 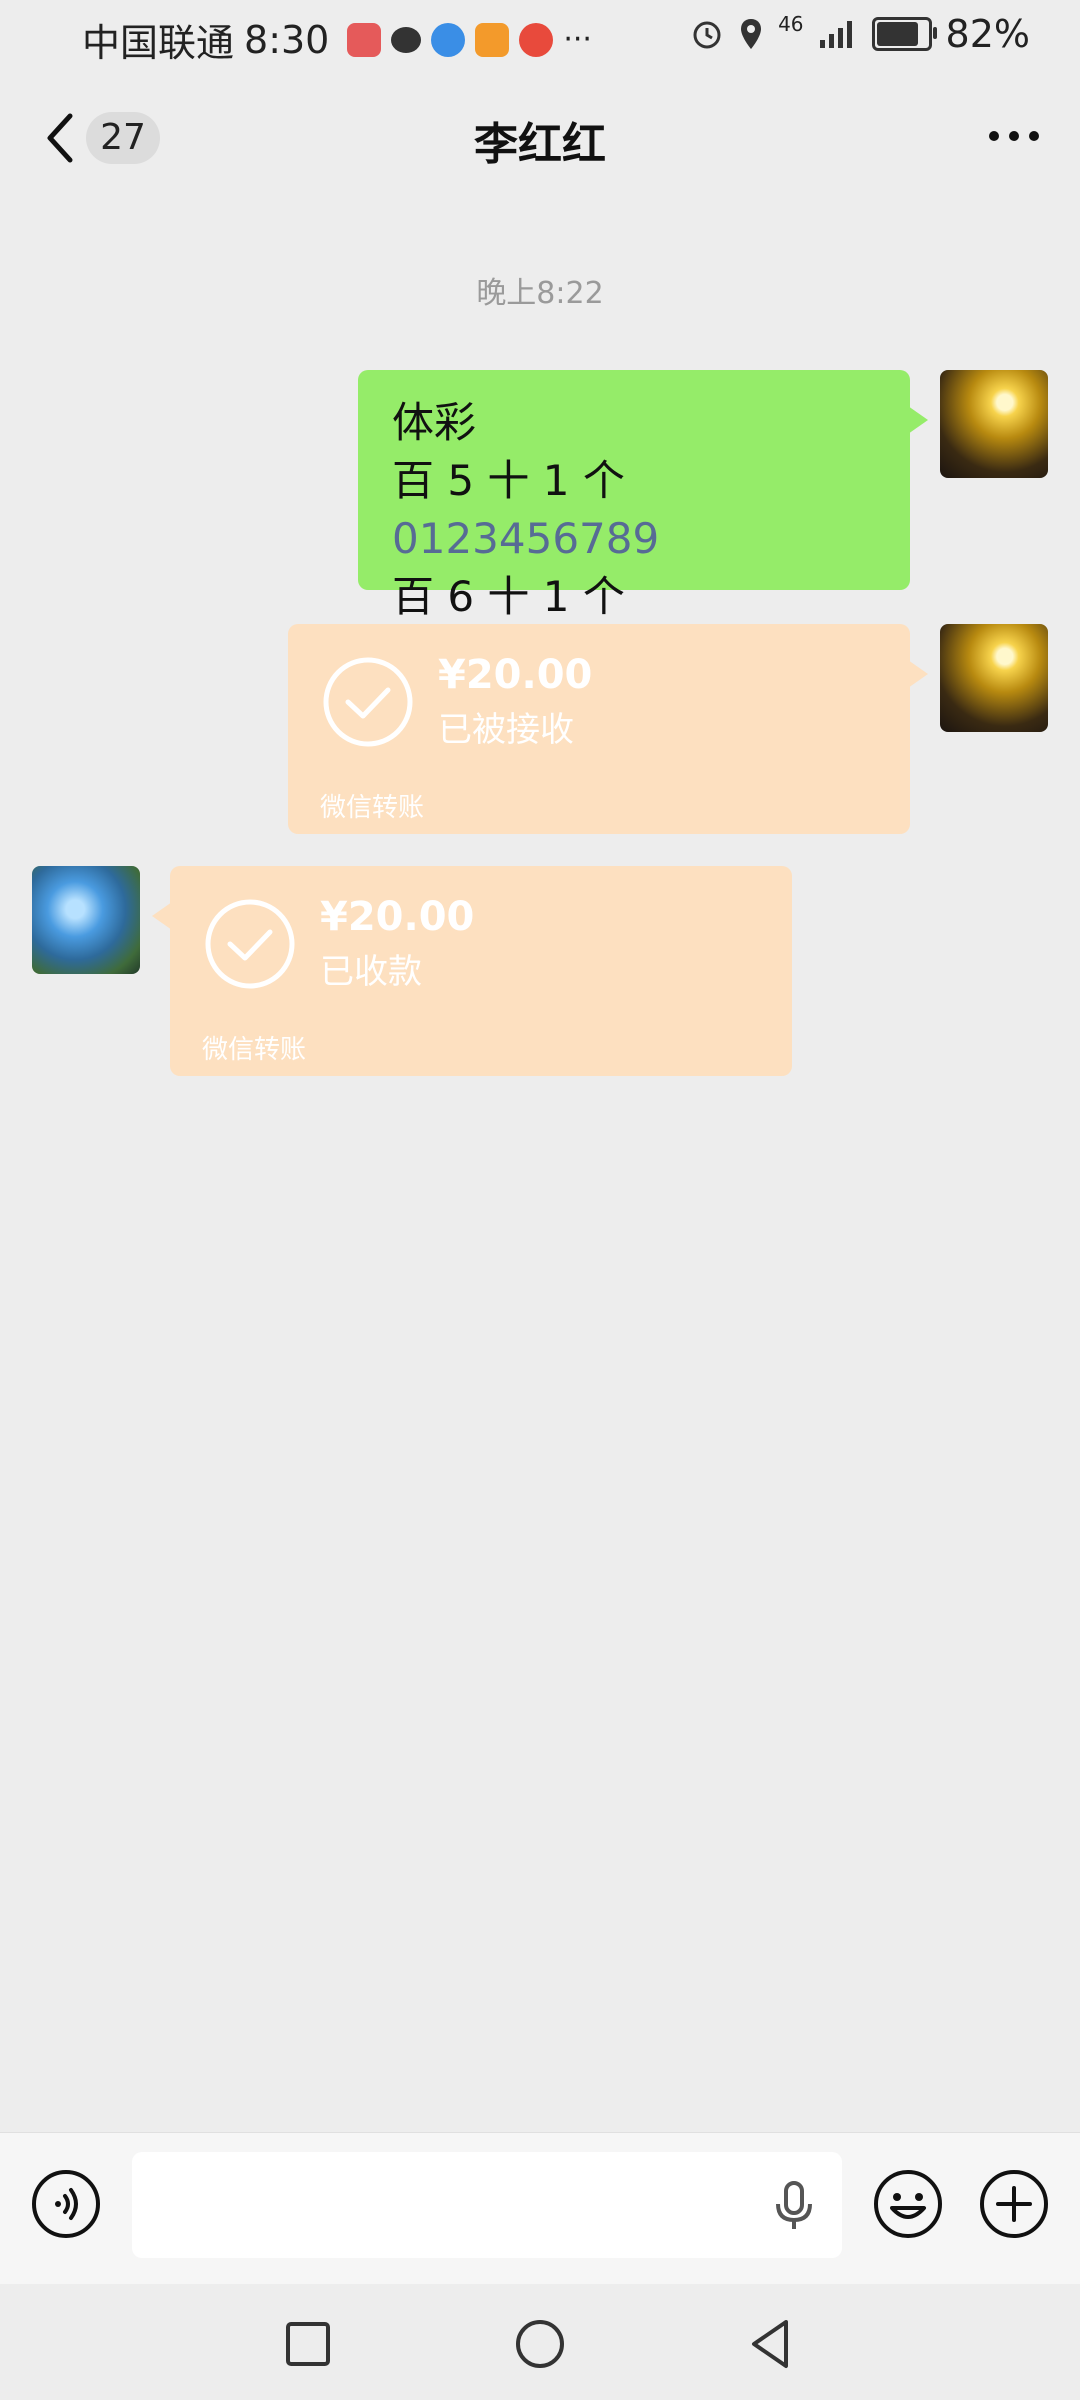 I want to click on more-notifications-icon: ···, so click(x=577, y=39).